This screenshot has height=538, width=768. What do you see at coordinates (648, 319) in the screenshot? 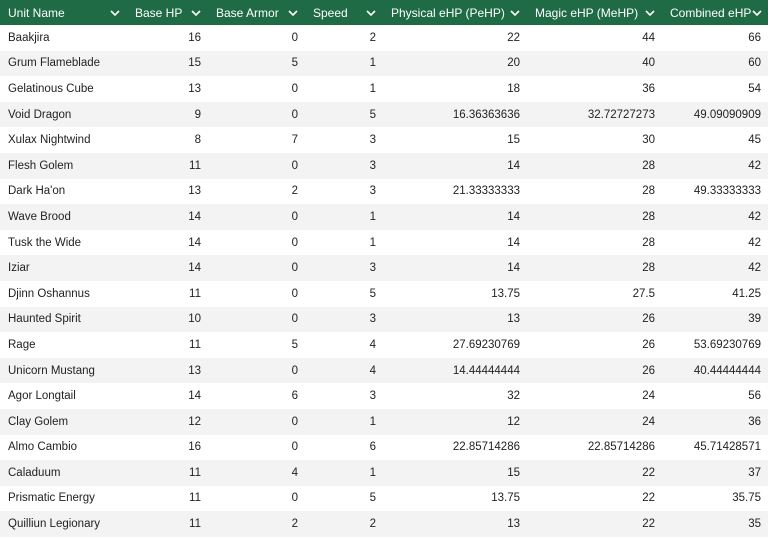
I see `cell-magic-ehp: 26` at bounding box center [648, 319].